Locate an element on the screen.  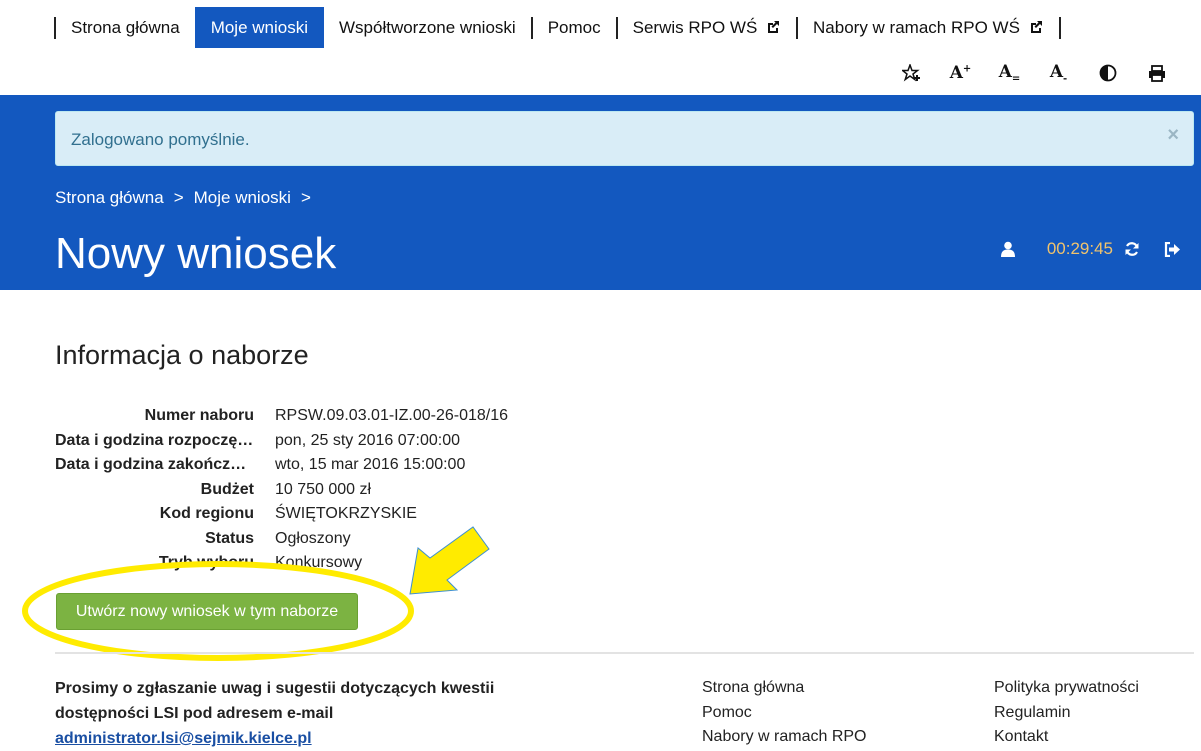
detail-label: Tryb wyboru is located at coordinates (206, 563).